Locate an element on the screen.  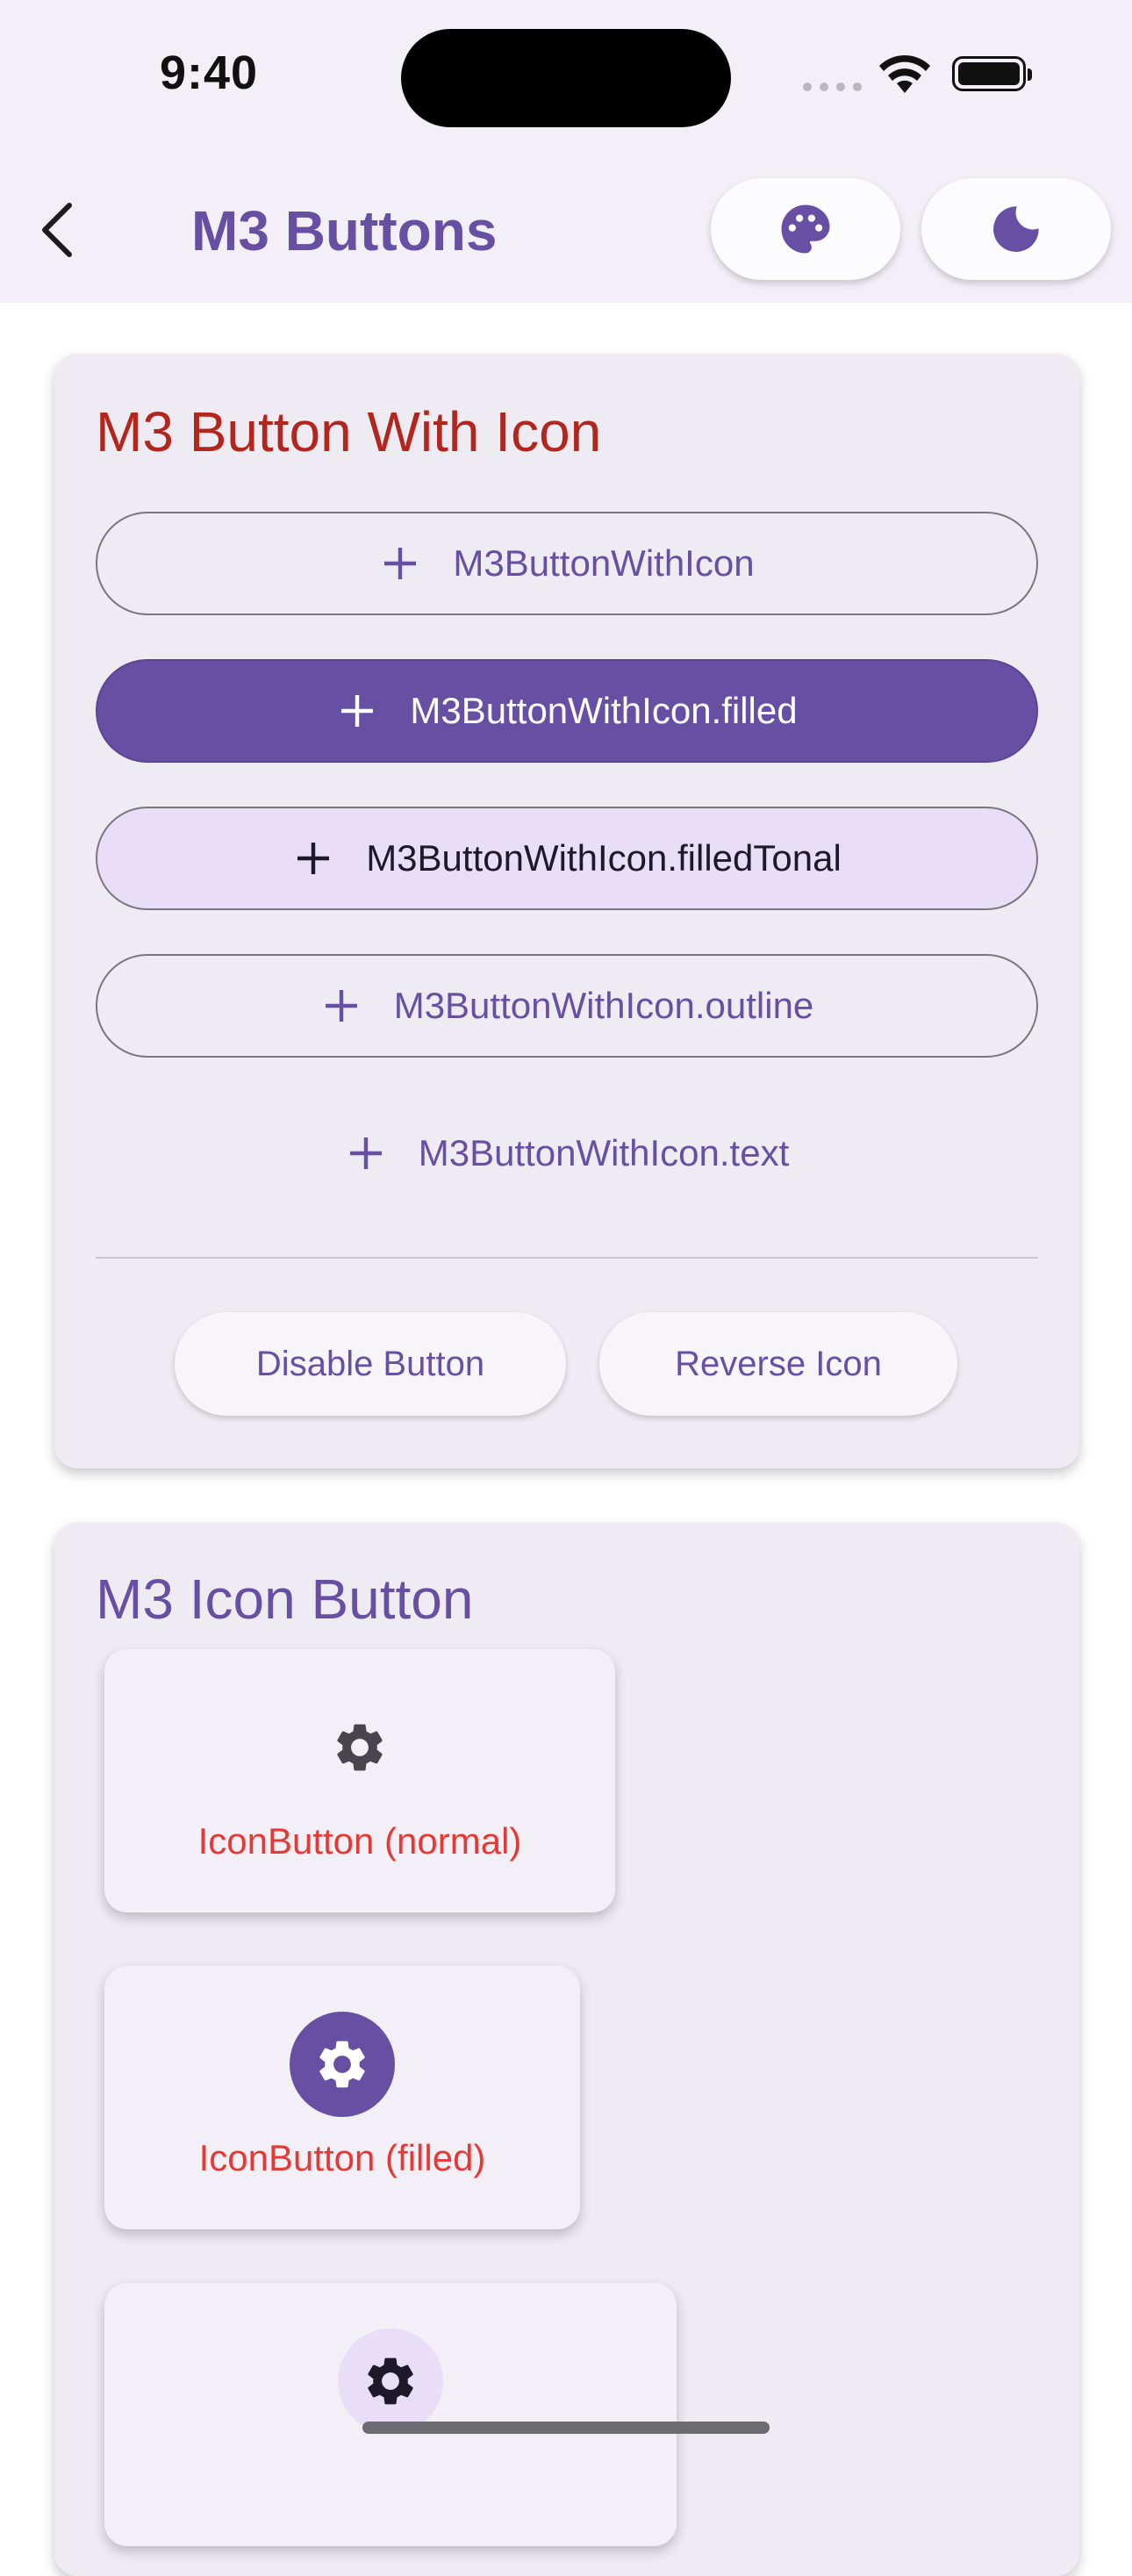
cellular-signal-icon is located at coordinates (832, 87).